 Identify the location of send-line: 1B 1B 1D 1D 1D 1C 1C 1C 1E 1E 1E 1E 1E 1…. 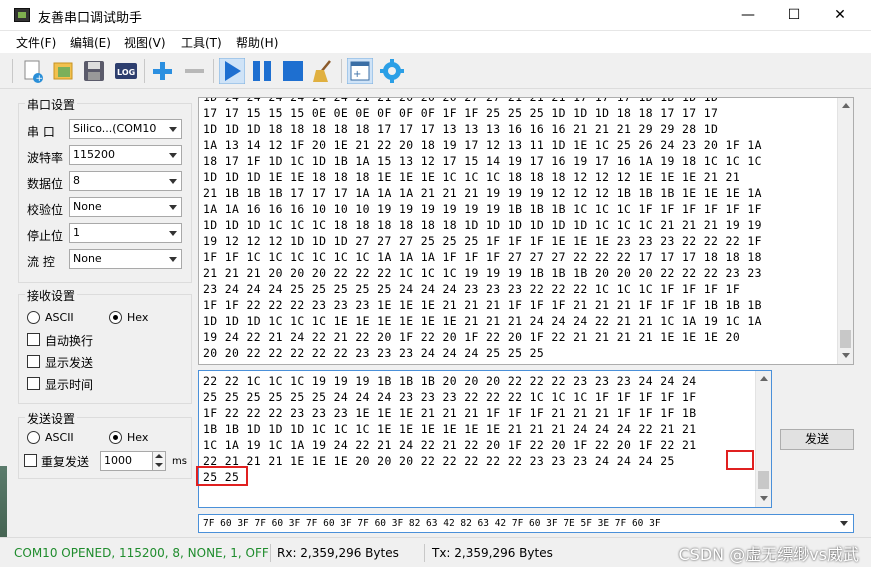
(450, 429).